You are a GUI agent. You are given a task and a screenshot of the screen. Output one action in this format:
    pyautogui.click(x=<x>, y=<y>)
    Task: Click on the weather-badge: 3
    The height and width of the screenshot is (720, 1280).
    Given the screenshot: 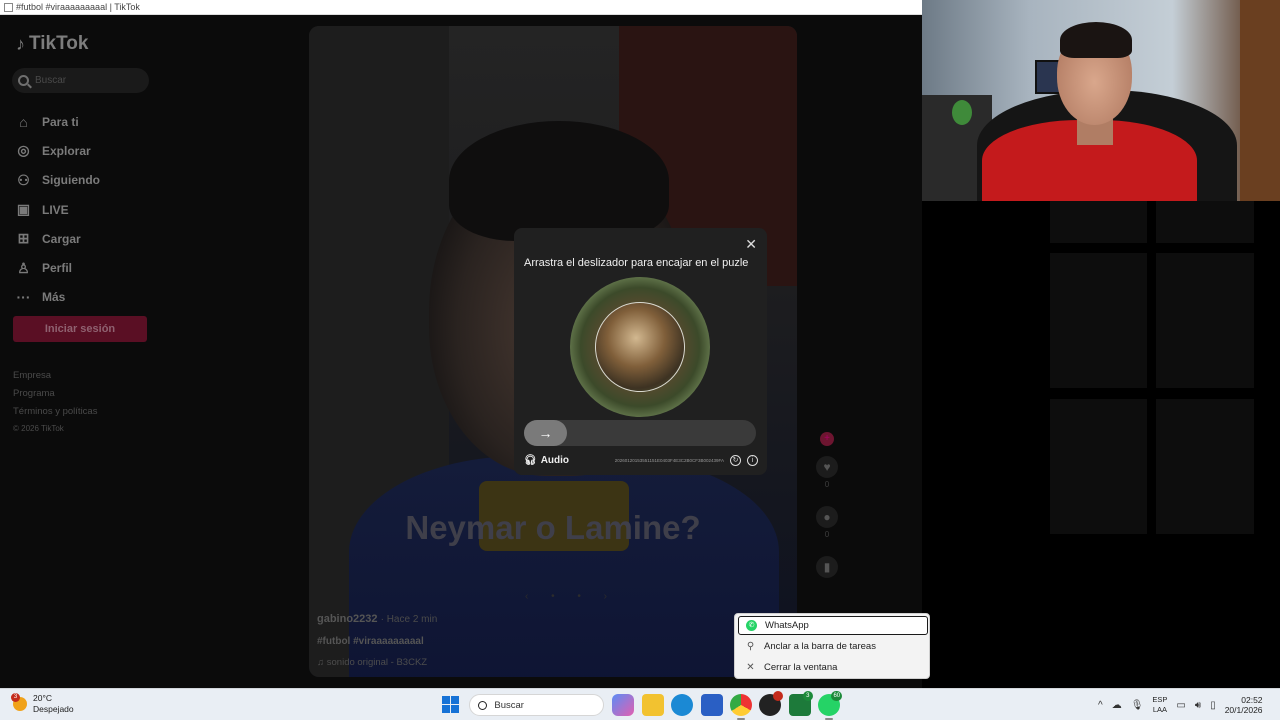 What is the action you would take?
    pyautogui.click(x=15, y=697)
    